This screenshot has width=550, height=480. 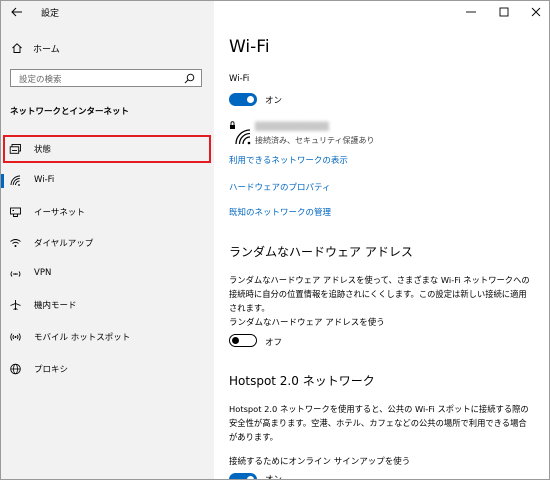 What do you see at coordinates (107, 274) in the screenshot?
I see `sidebar-item-vpn: VPN` at bounding box center [107, 274].